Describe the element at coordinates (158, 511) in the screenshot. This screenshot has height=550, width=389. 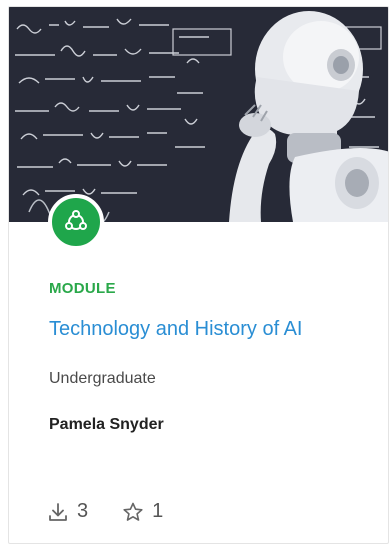
I see `favorite-count-value: 1` at that location.